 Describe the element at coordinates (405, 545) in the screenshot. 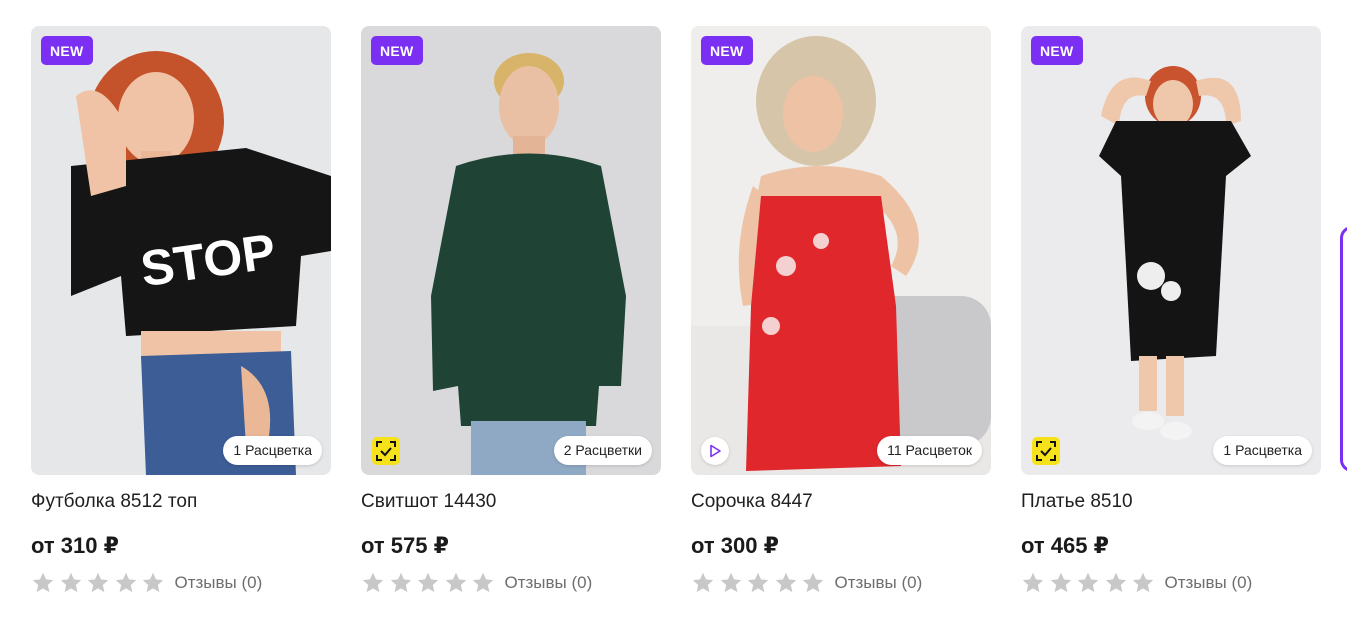

I see `product-price: от 575 ₽` at that location.